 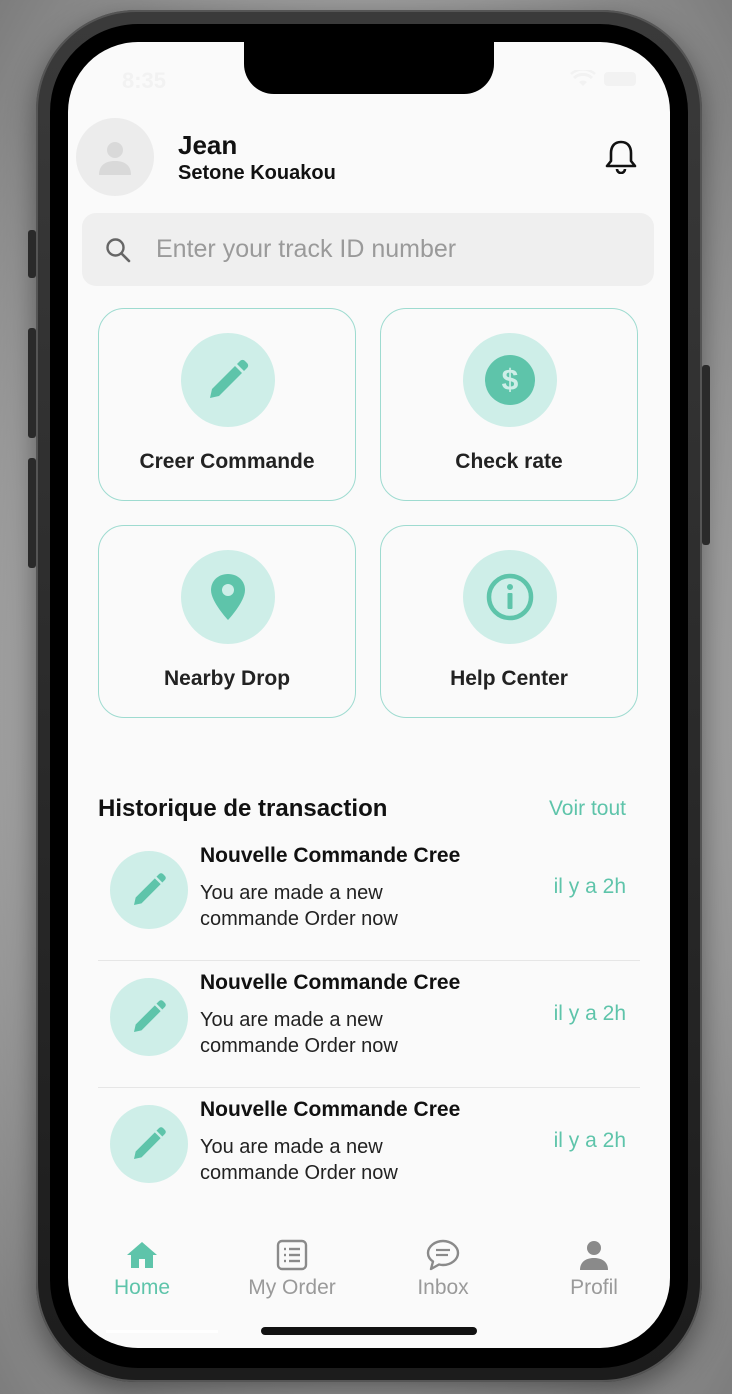 I want to click on home-icon, so click(x=142, y=1255).